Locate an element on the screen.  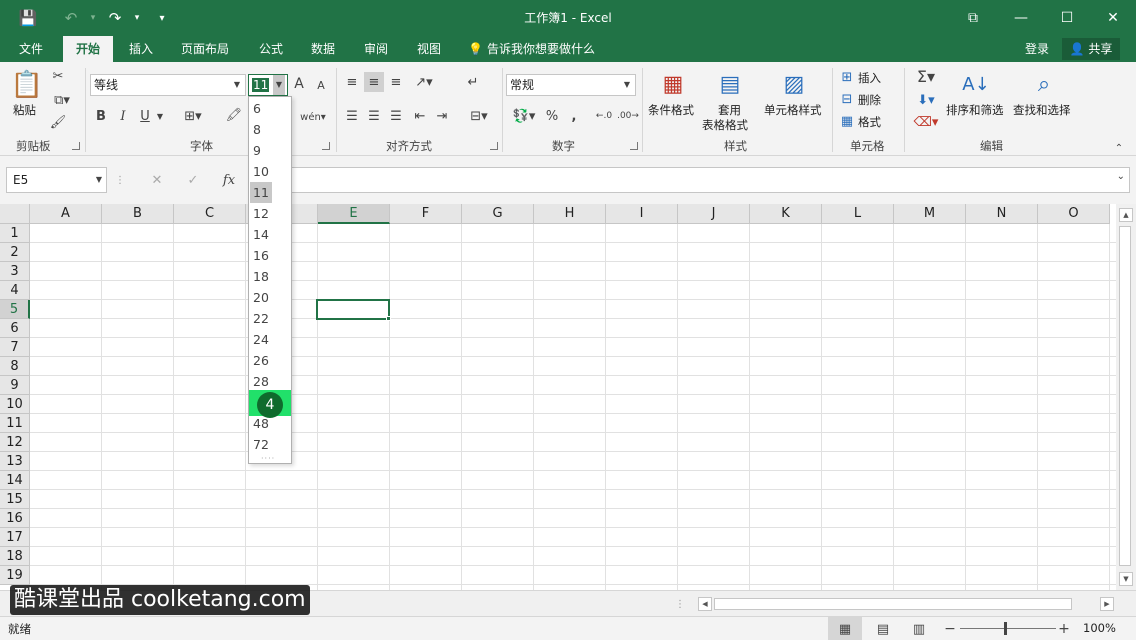
format-as-table-line2: 表格格式 is located at coordinates (725, 125).